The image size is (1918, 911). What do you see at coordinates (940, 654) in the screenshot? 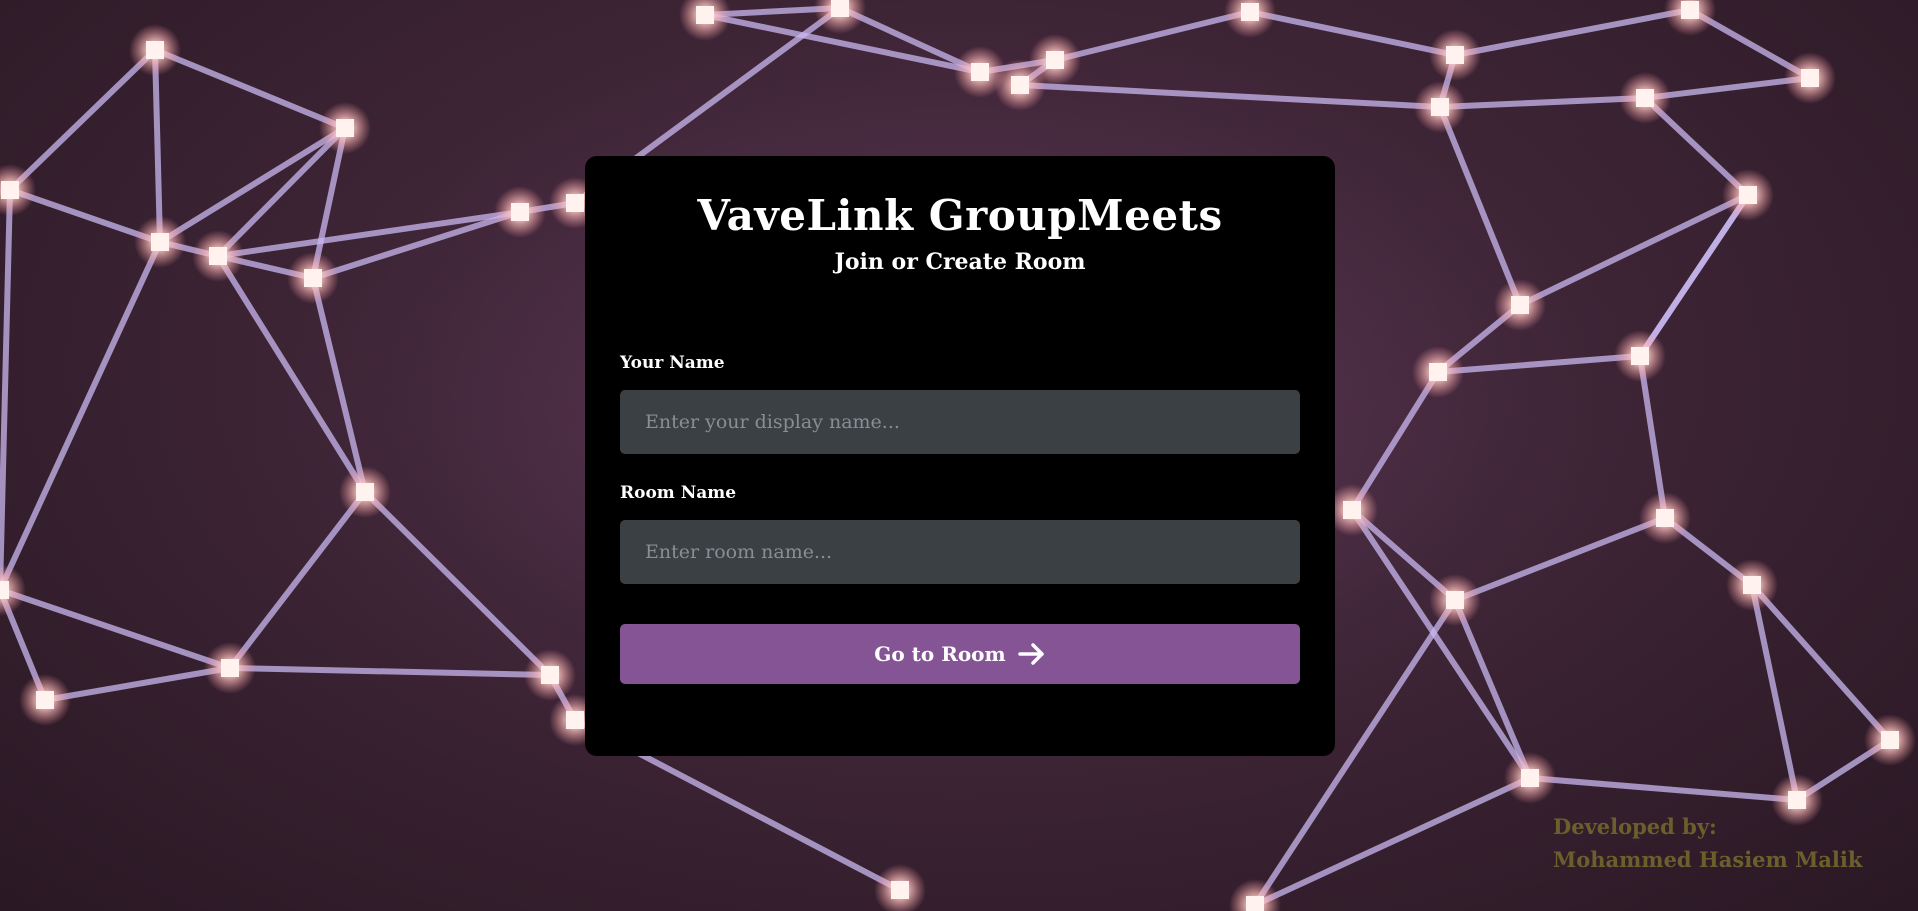
I see `go-to-room-label: Go to Room` at bounding box center [940, 654].